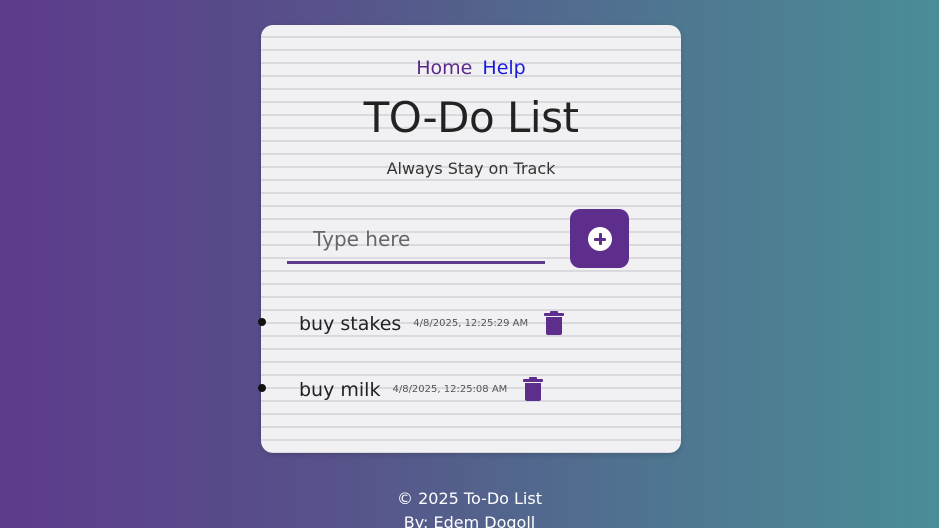 This screenshot has height=528, width=939. What do you see at coordinates (339, 390) in the screenshot?
I see `task-text: buy milk` at bounding box center [339, 390].